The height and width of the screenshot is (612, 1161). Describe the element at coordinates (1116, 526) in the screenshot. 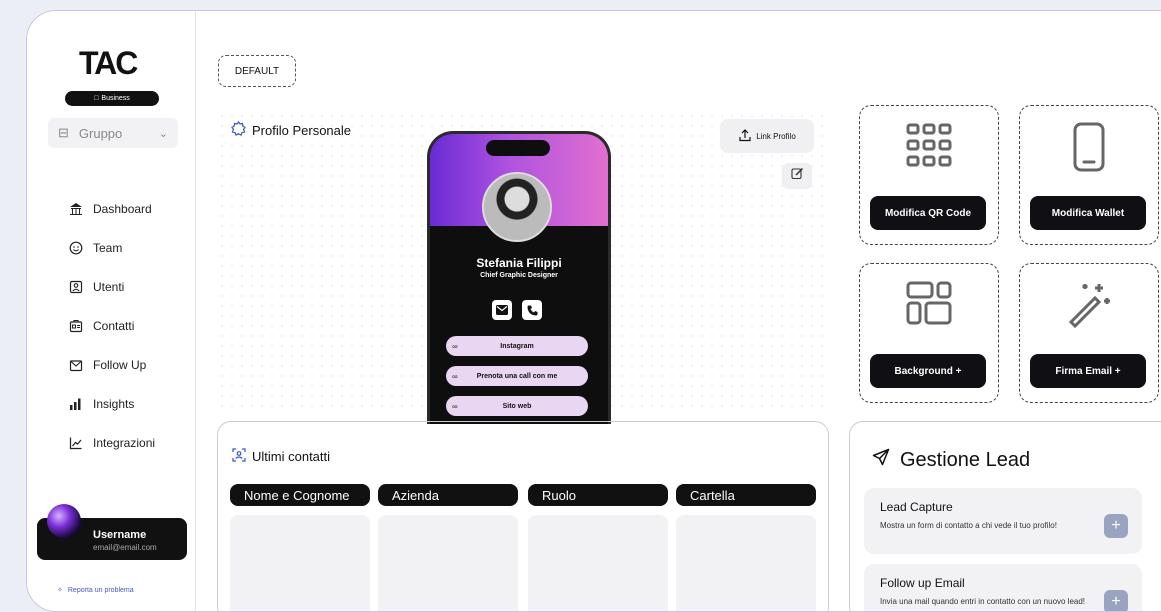

I see `add-lead-capture-button: +` at that location.